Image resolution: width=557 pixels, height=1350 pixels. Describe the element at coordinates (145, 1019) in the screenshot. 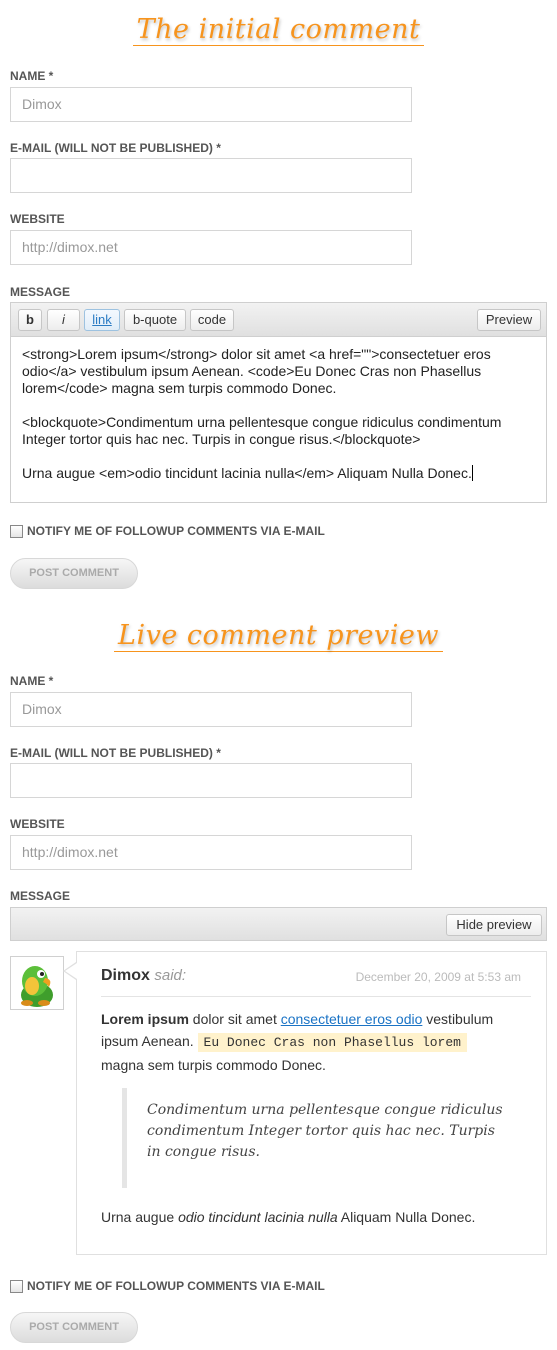

I see `comment-strong: Lorem ipsum` at that location.